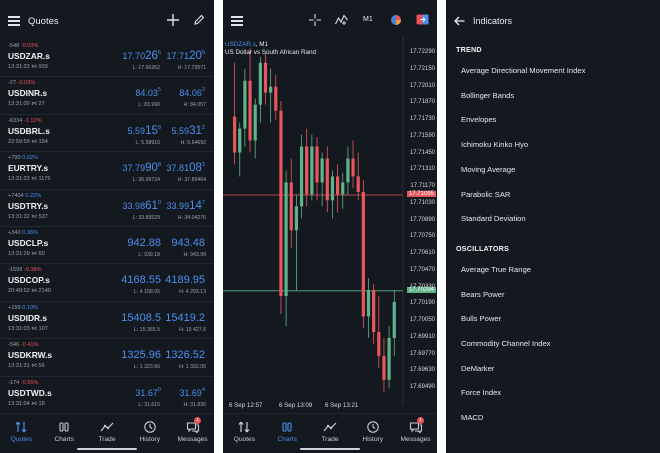  What do you see at coordinates (33, 195) in the screenshot?
I see `change-percent: 0.22%` at bounding box center [33, 195].